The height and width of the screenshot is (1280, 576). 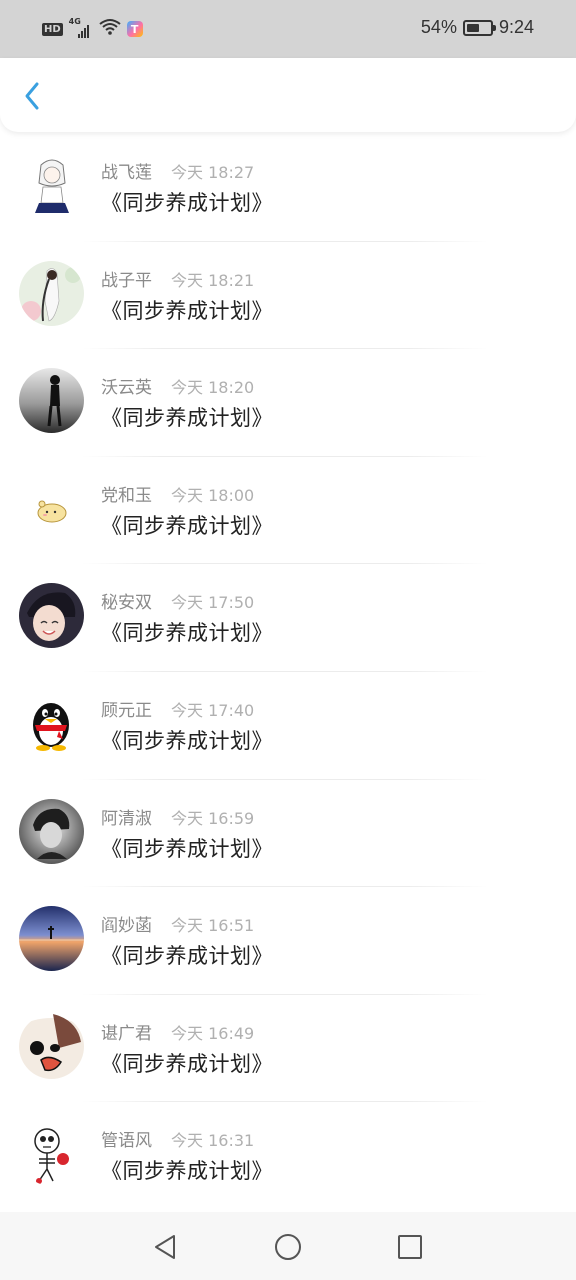 What do you see at coordinates (516, 27) in the screenshot?
I see `clock: 9:24` at bounding box center [516, 27].